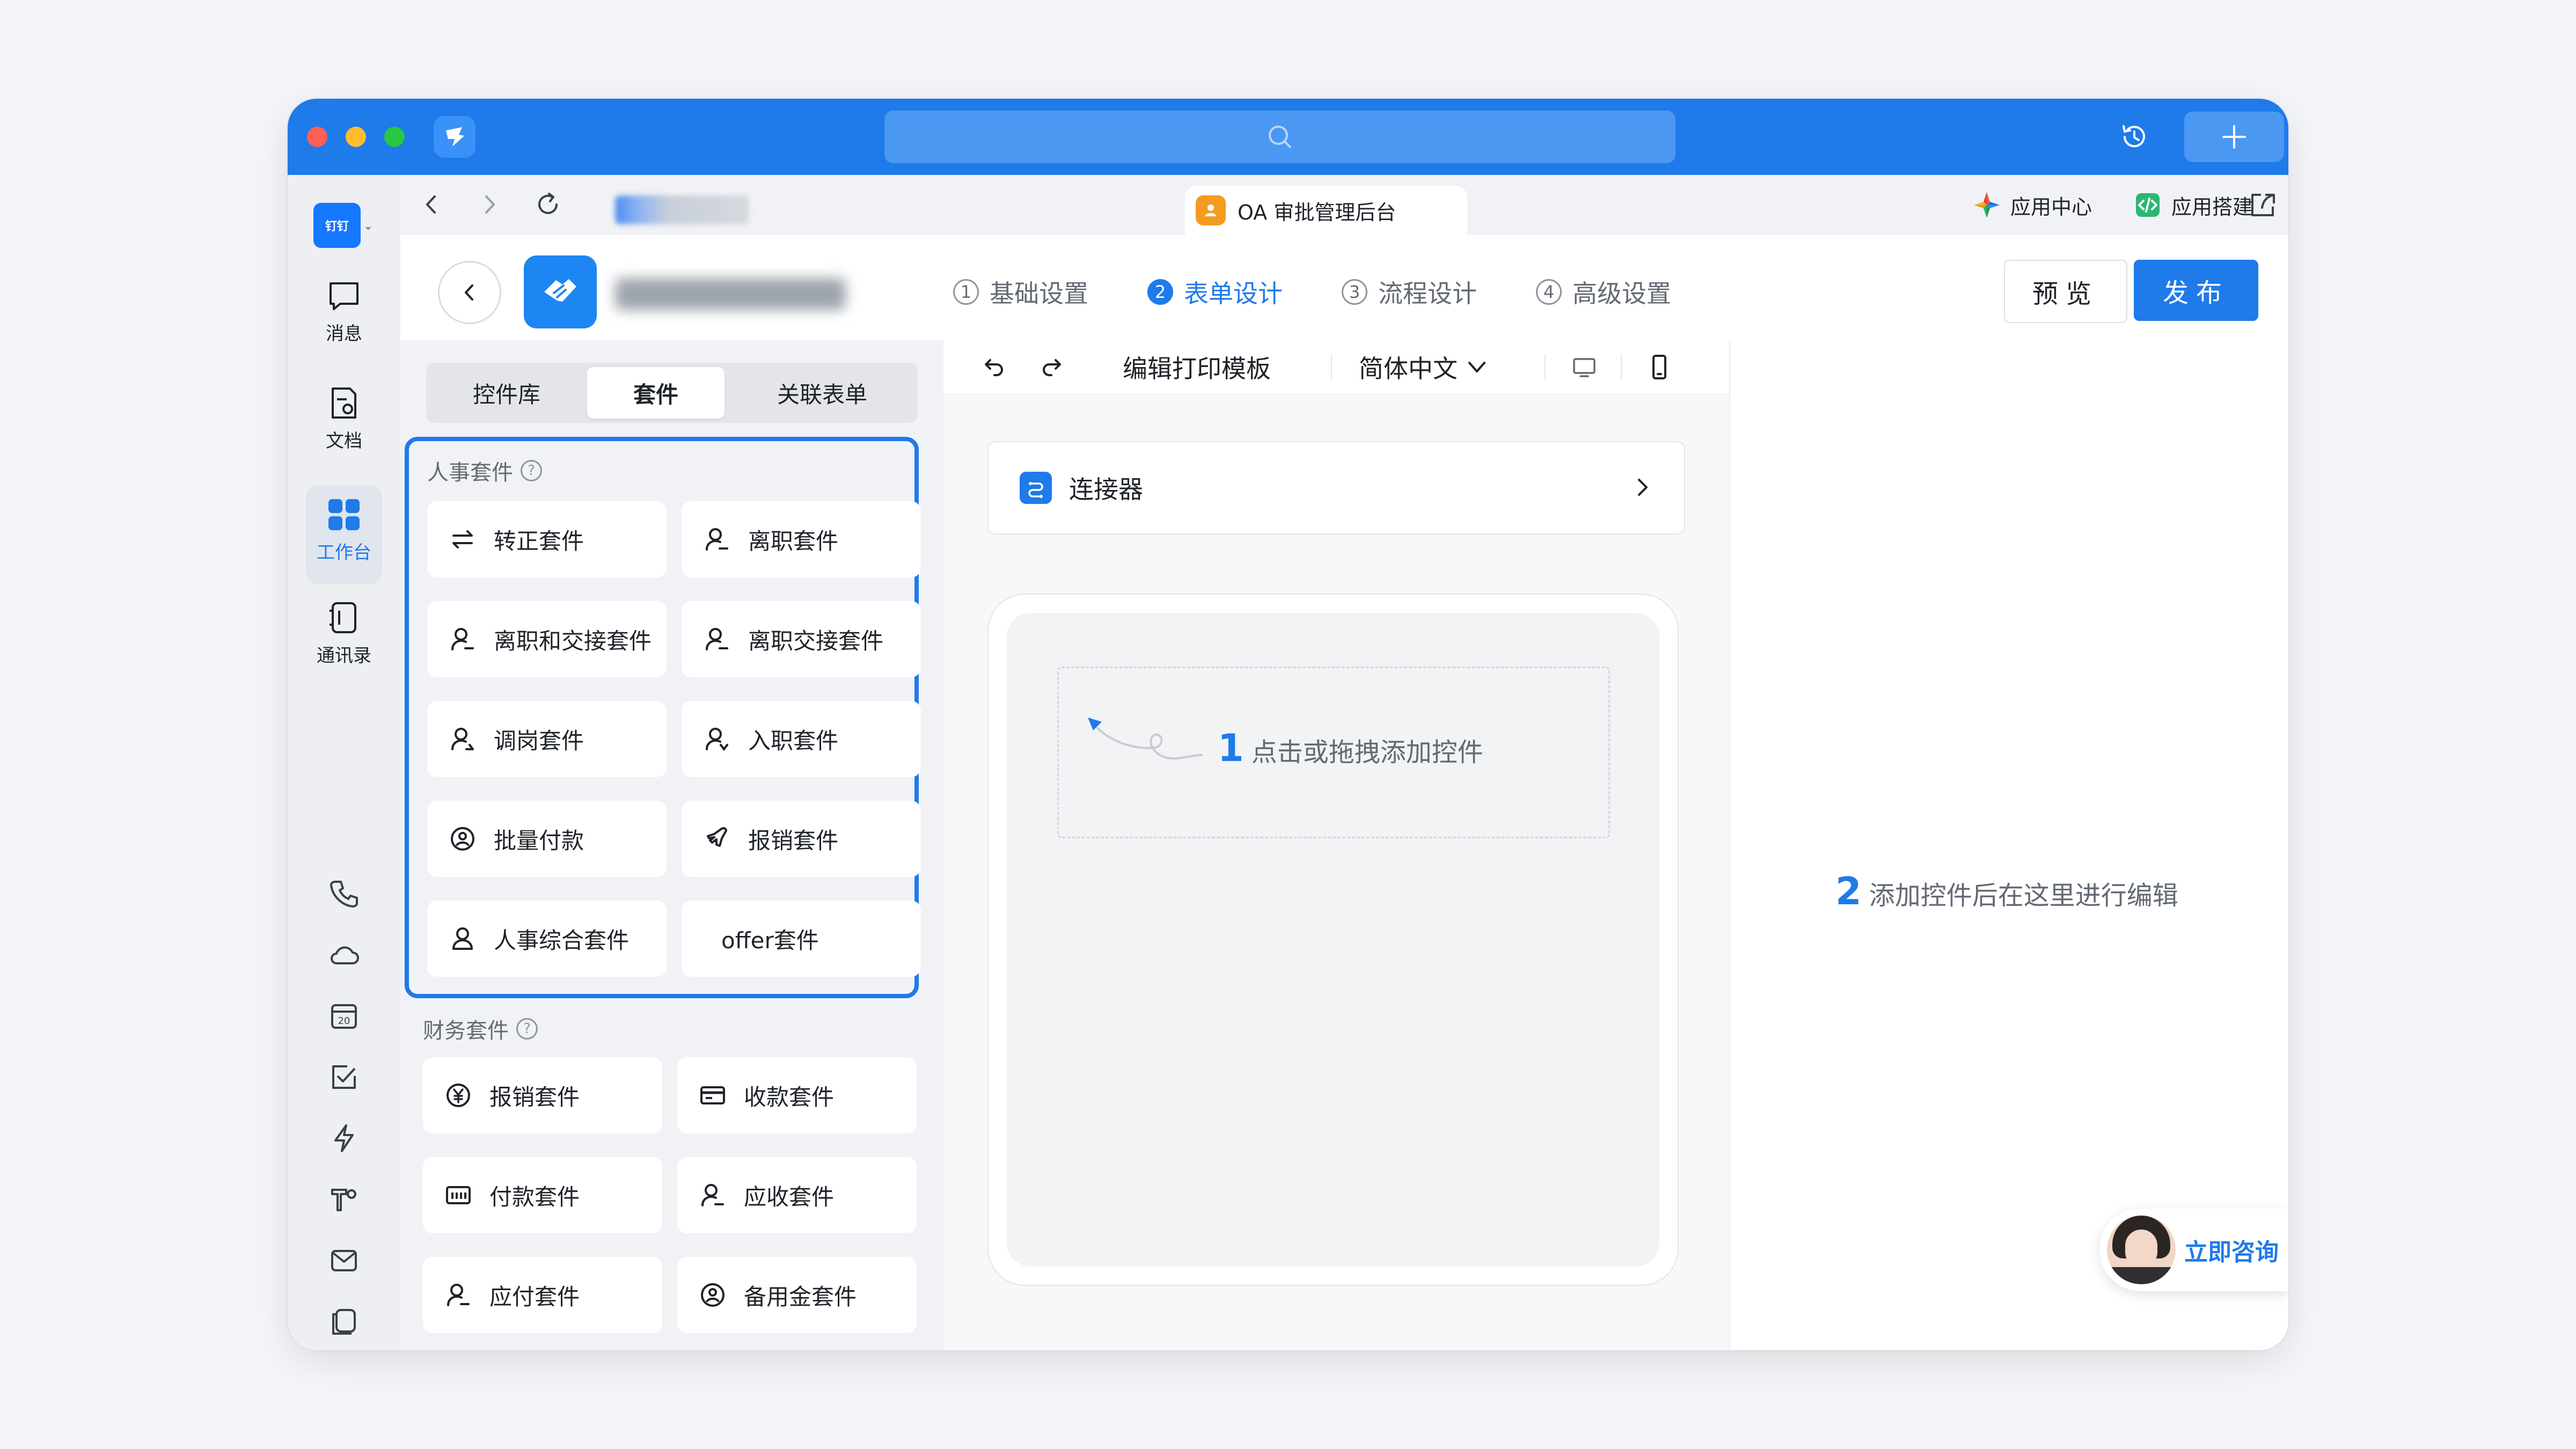 This screenshot has height=1449, width=2576. Describe the element at coordinates (2196, 290) in the screenshot. I see `publish-button: 发布` at that location.